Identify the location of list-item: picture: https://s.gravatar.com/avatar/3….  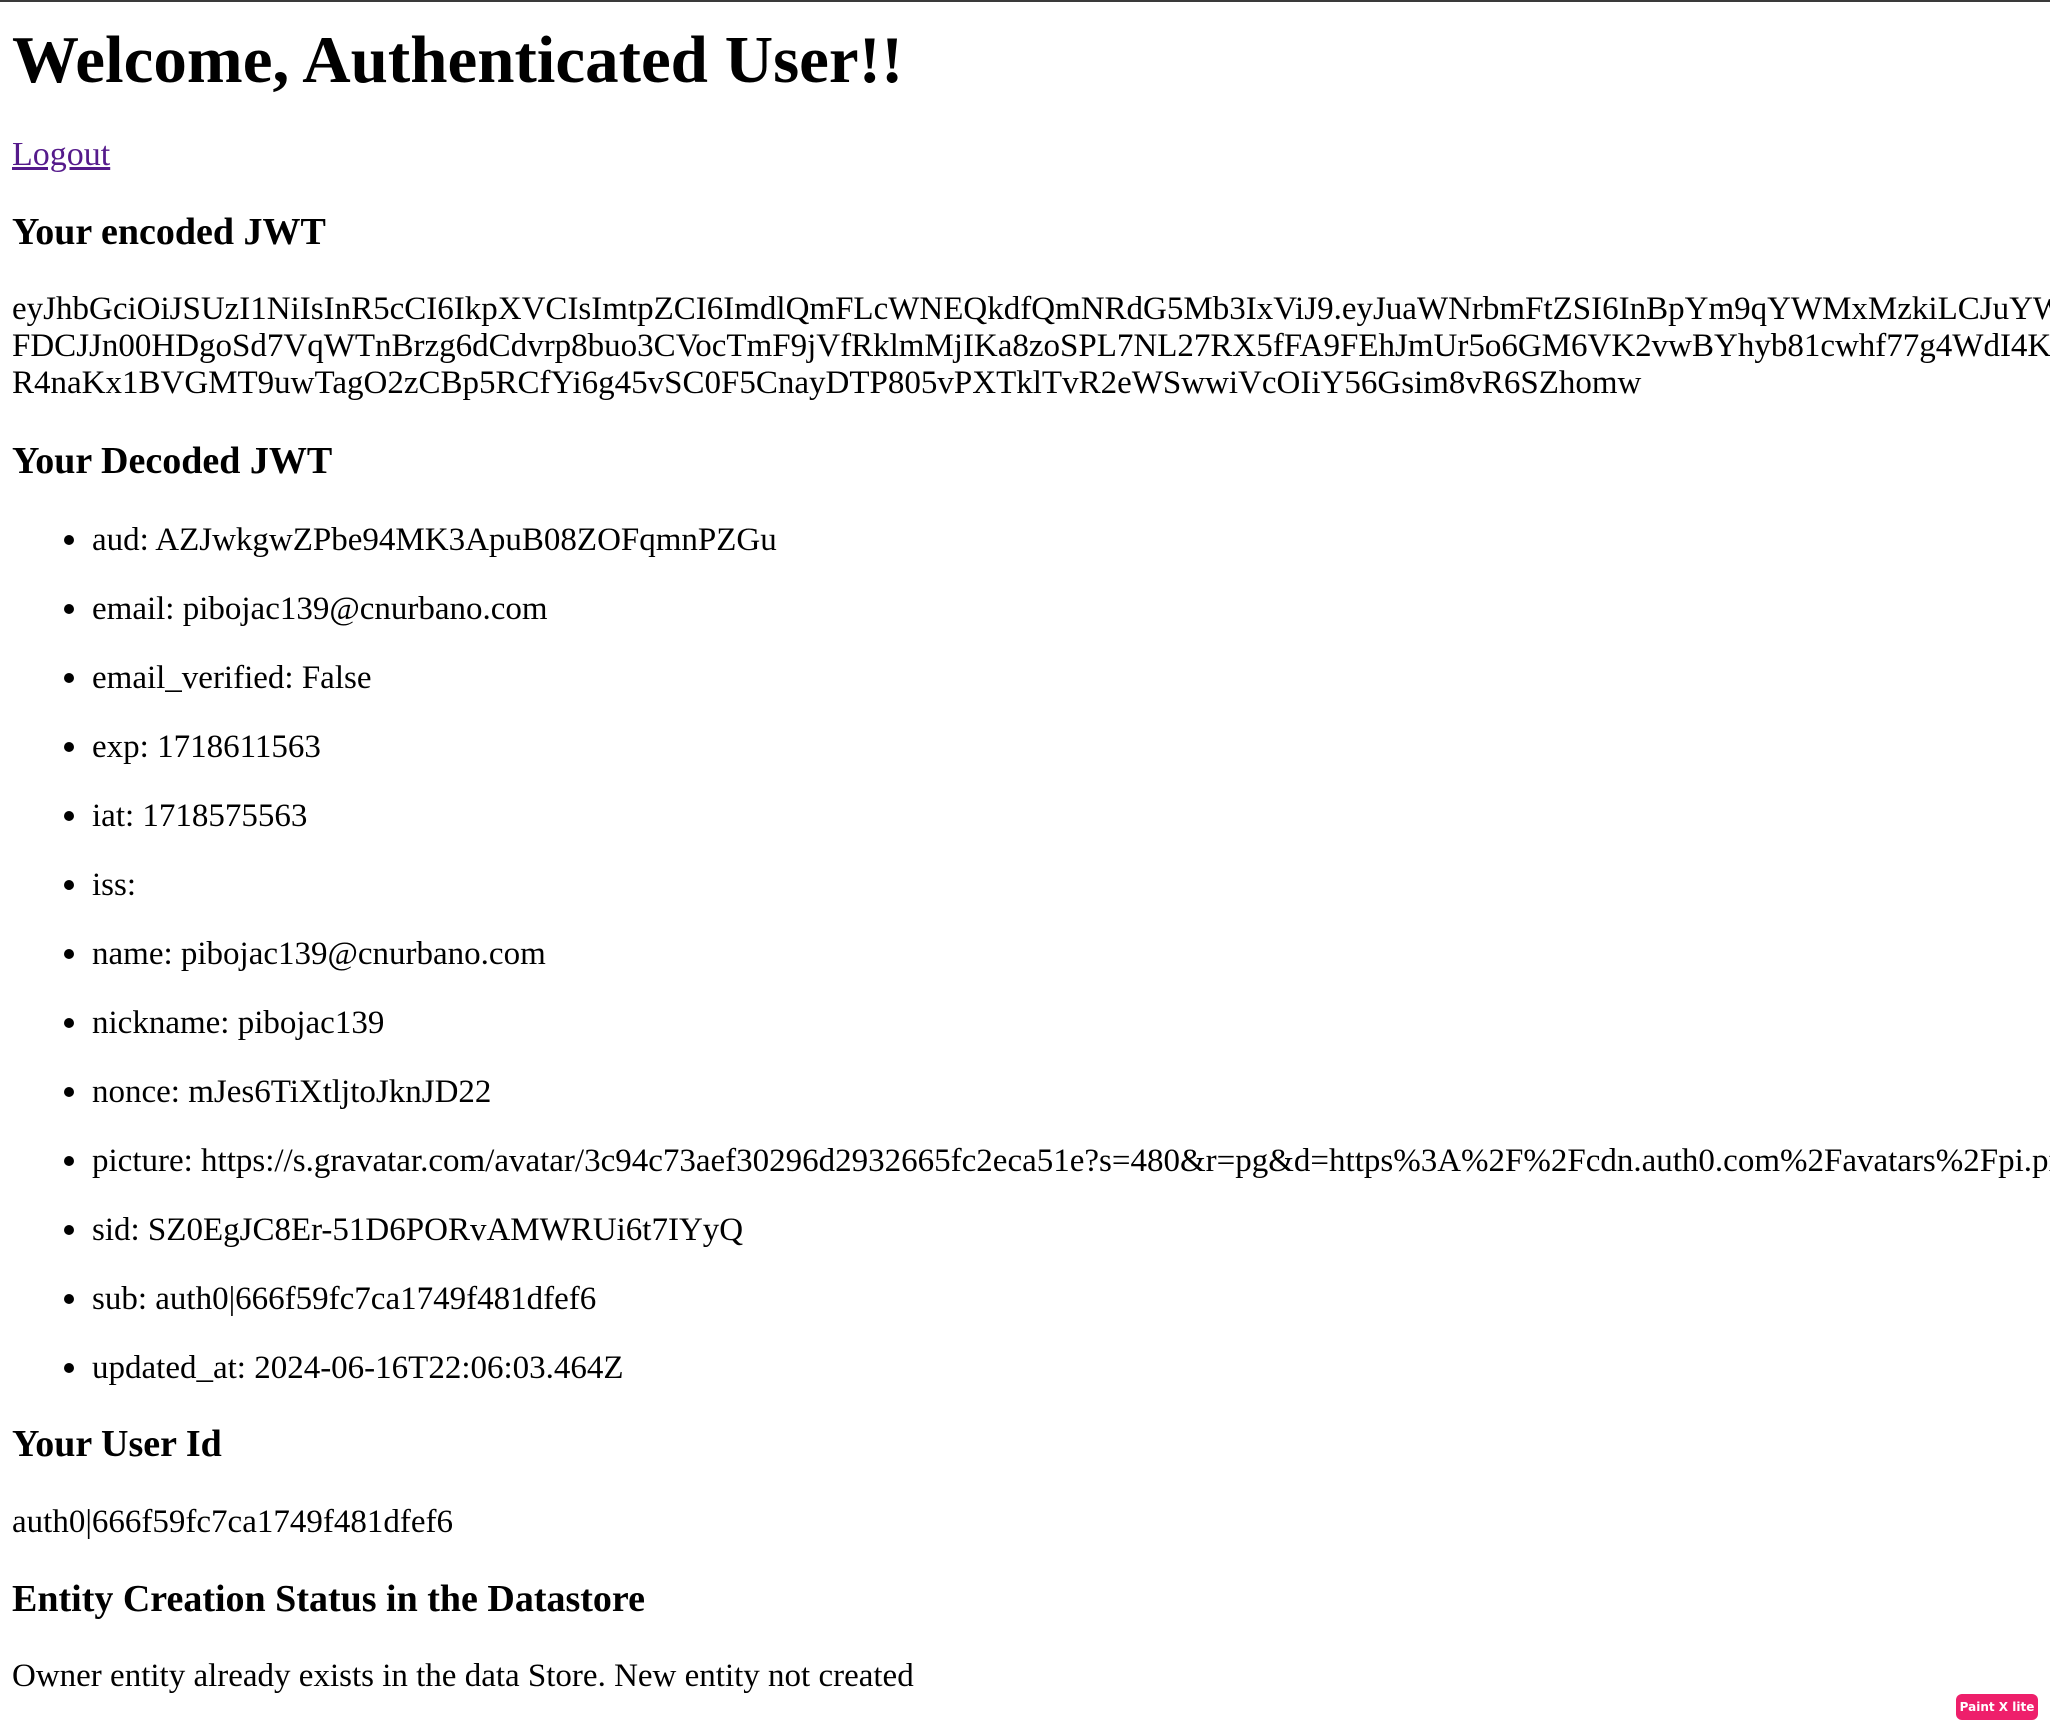
(1057, 1171).